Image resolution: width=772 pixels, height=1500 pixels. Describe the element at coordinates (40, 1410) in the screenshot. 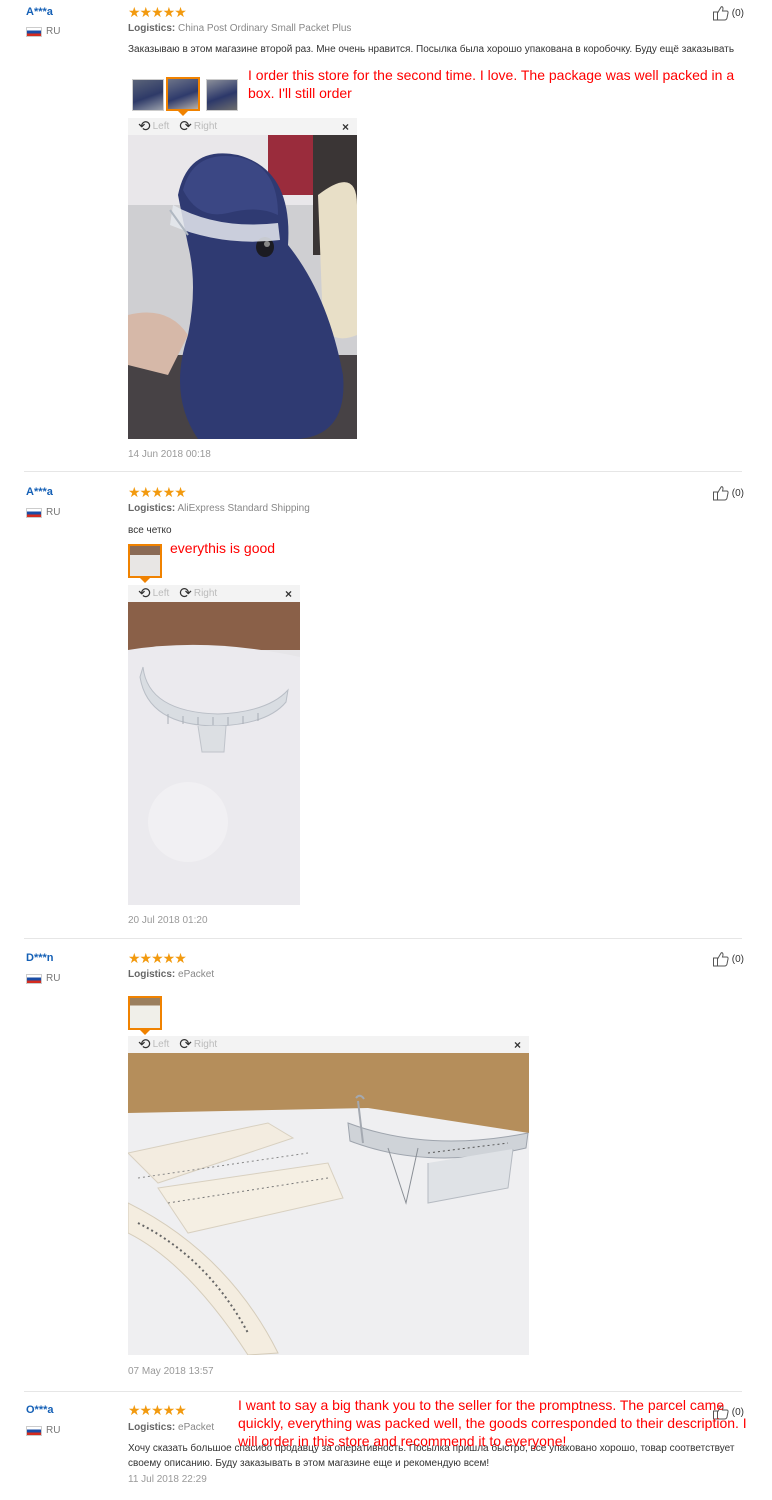

I see `reviewer-name: O***a` at that location.